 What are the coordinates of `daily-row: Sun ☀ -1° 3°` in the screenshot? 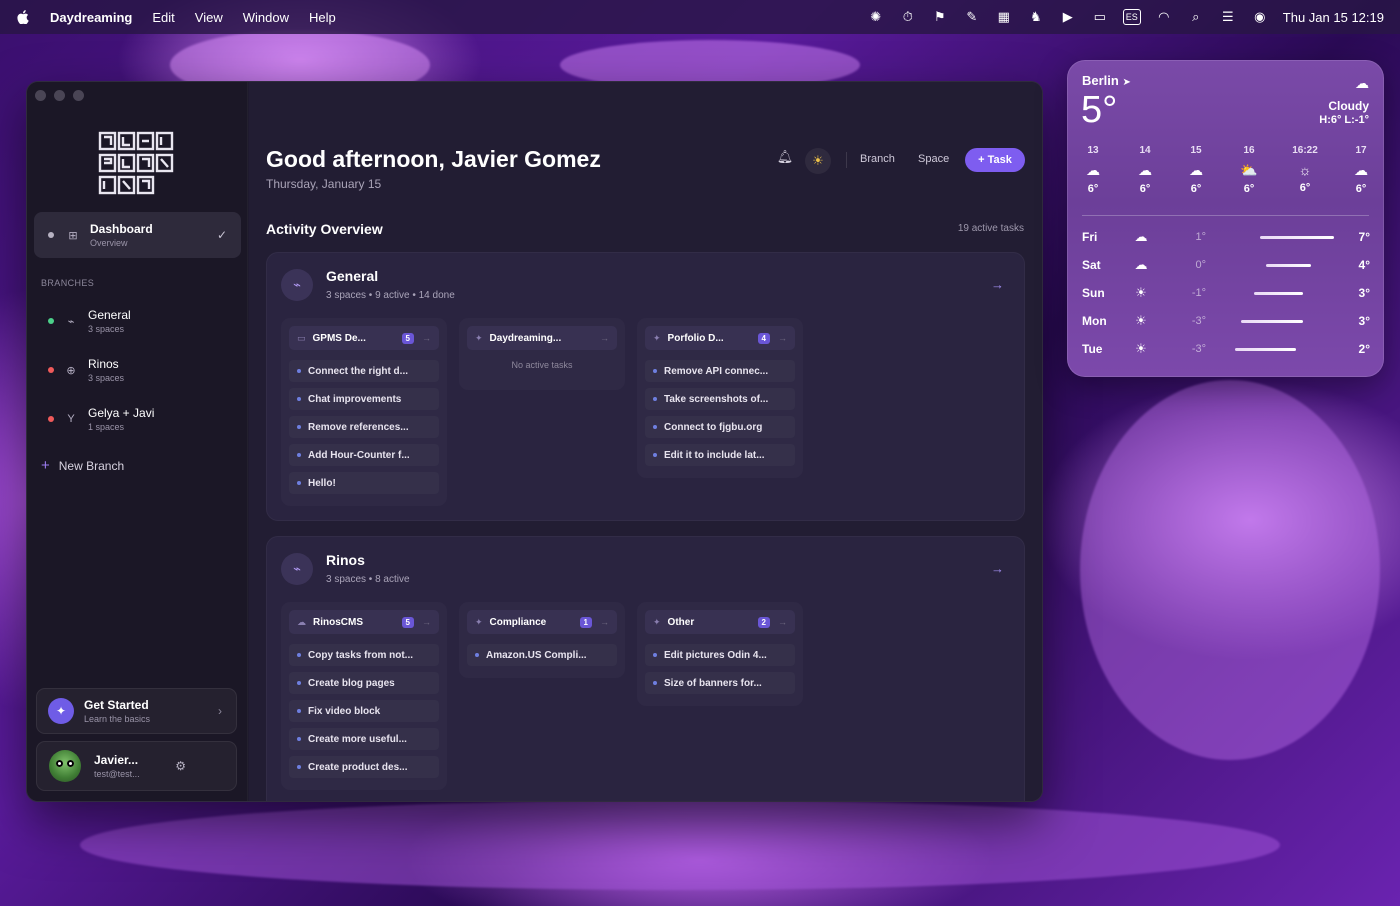 It's located at (1226, 293).